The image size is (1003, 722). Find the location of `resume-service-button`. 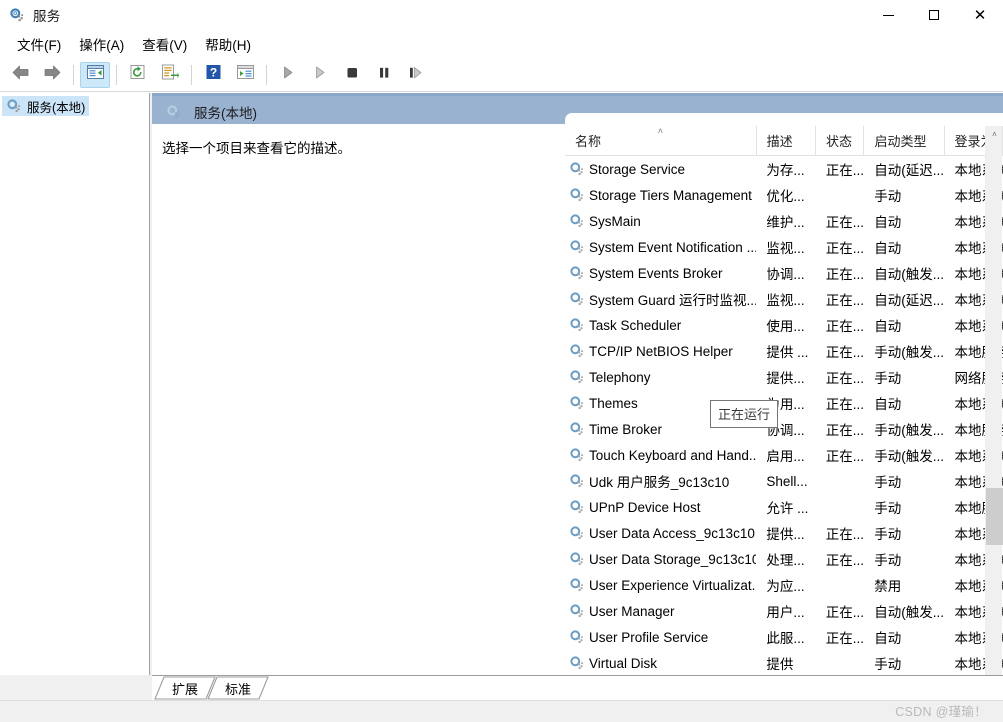

resume-service-button is located at coordinates (320, 75).